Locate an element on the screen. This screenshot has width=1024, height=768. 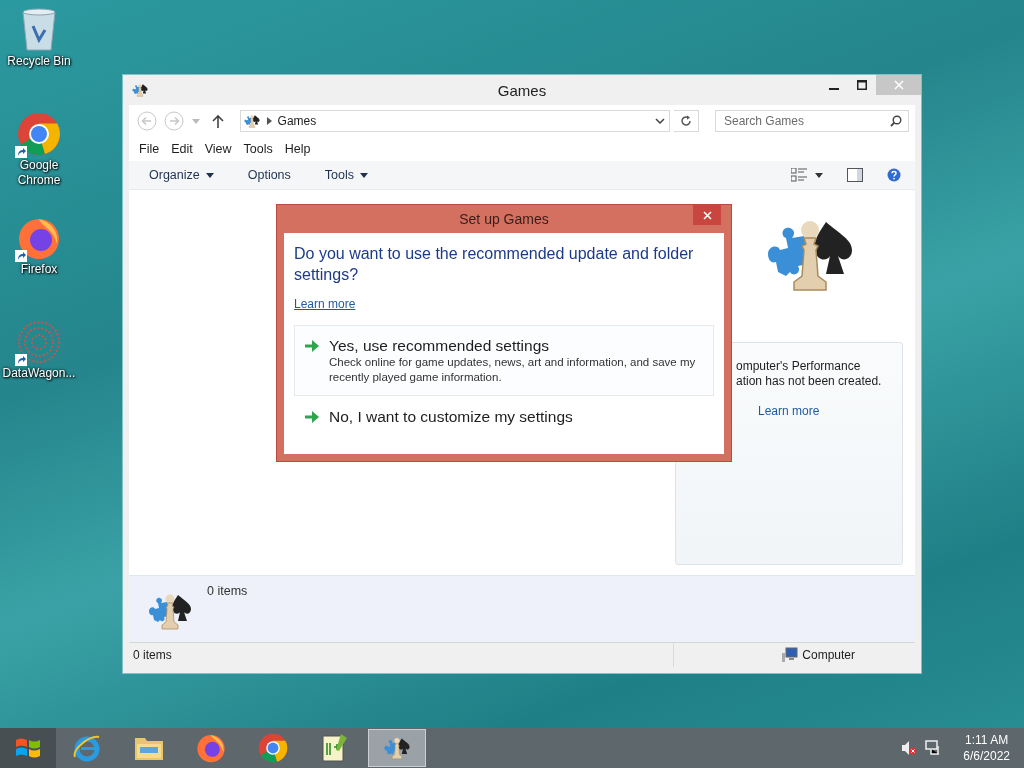
recycle-bin-icon is located at coordinates (39, 30).